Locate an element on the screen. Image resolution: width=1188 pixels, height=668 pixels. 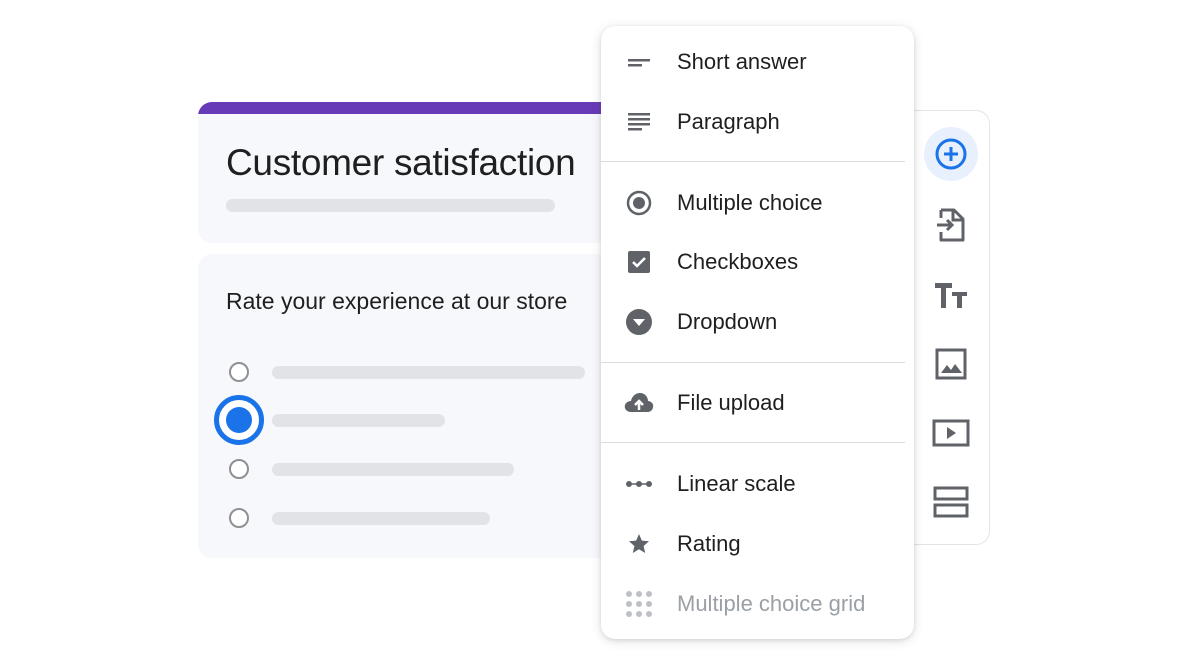
title-text-icon is located at coordinates (951, 295).